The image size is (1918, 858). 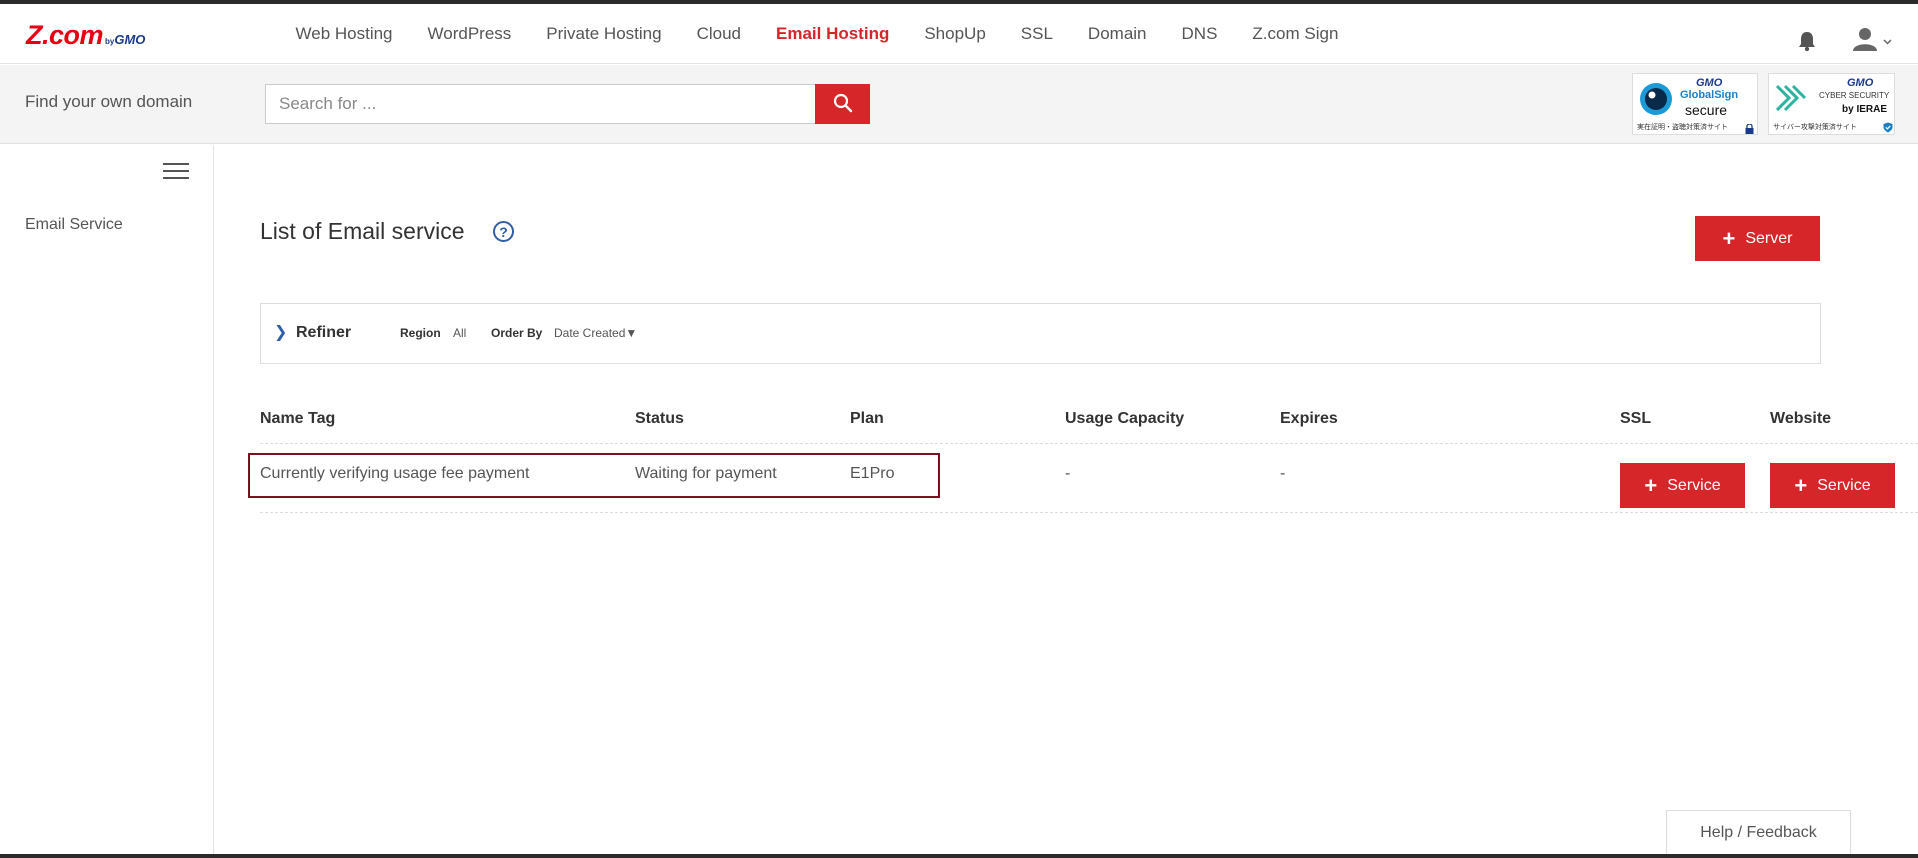 I want to click on column-header-name-tag: Name Tag, so click(x=297, y=419).